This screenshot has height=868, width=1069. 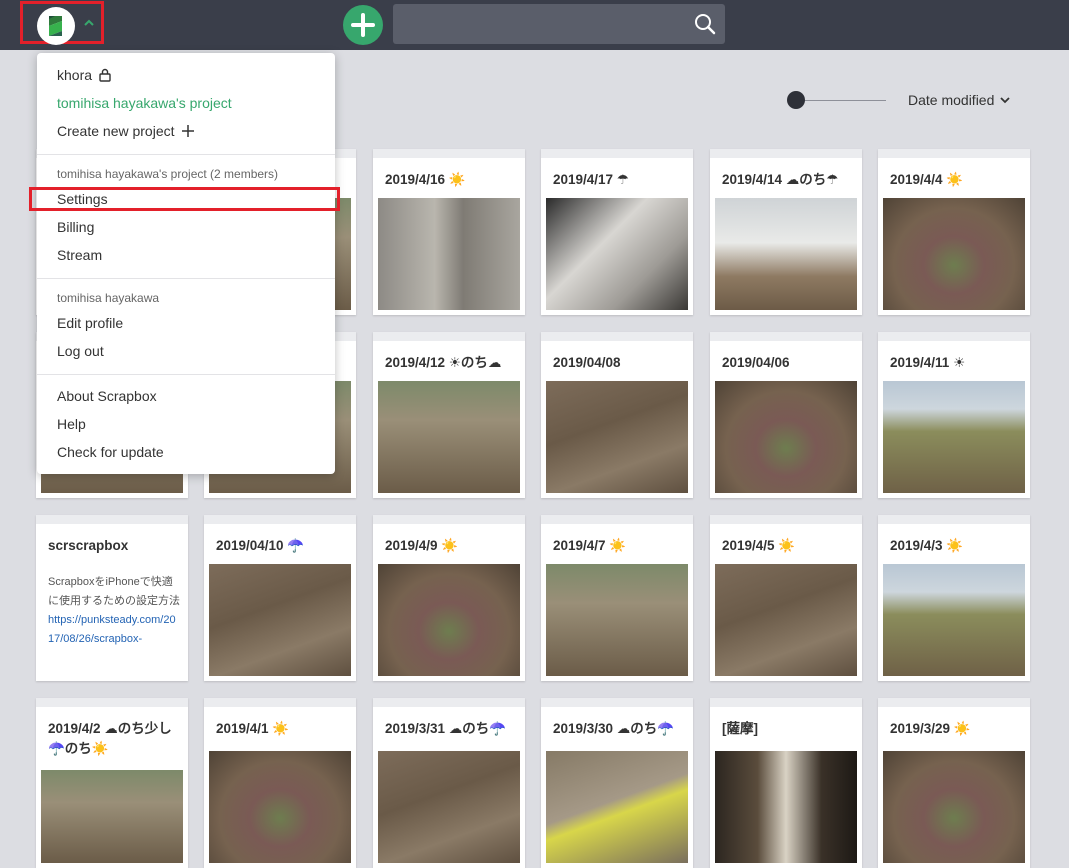 What do you see at coordinates (443, 362) in the screenshot?
I see `card-title: 2019/4/12 ☀のち☁` at bounding box center [443, 362].